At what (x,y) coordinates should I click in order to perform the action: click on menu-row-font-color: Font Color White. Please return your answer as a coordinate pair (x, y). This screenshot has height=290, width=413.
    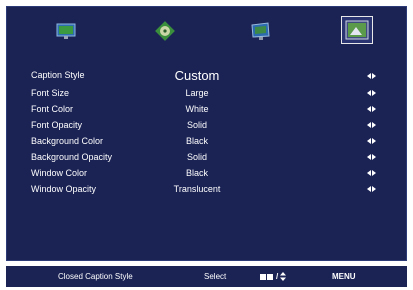
    Looking at the image, I should click on (207, 109).